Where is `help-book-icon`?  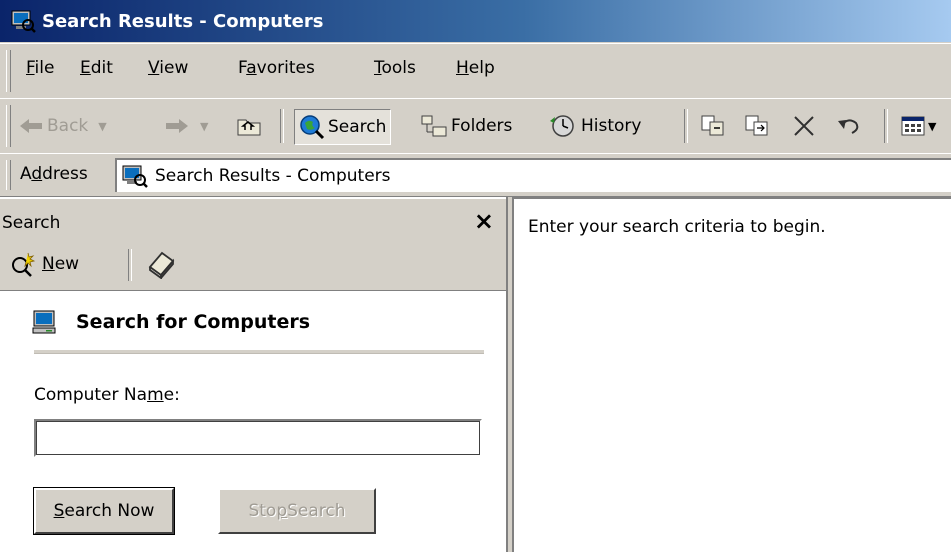
help-book-icon is located at coordinates (161, 265).